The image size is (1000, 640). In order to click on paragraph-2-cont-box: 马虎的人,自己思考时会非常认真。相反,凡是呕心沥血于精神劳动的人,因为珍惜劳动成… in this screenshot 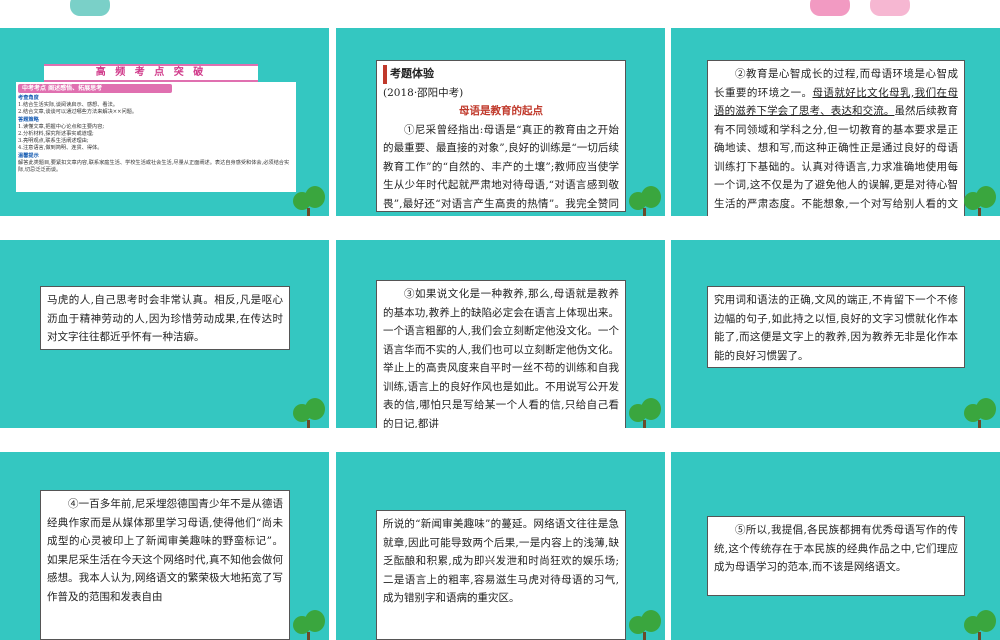, I will do `click(165, 318)`.